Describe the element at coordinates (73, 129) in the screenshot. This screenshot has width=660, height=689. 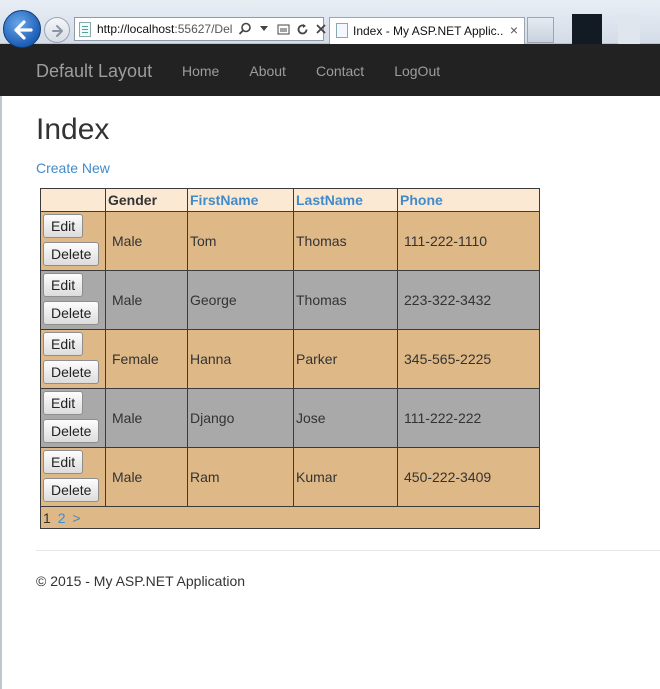
I see `page-title: Index` at that location.